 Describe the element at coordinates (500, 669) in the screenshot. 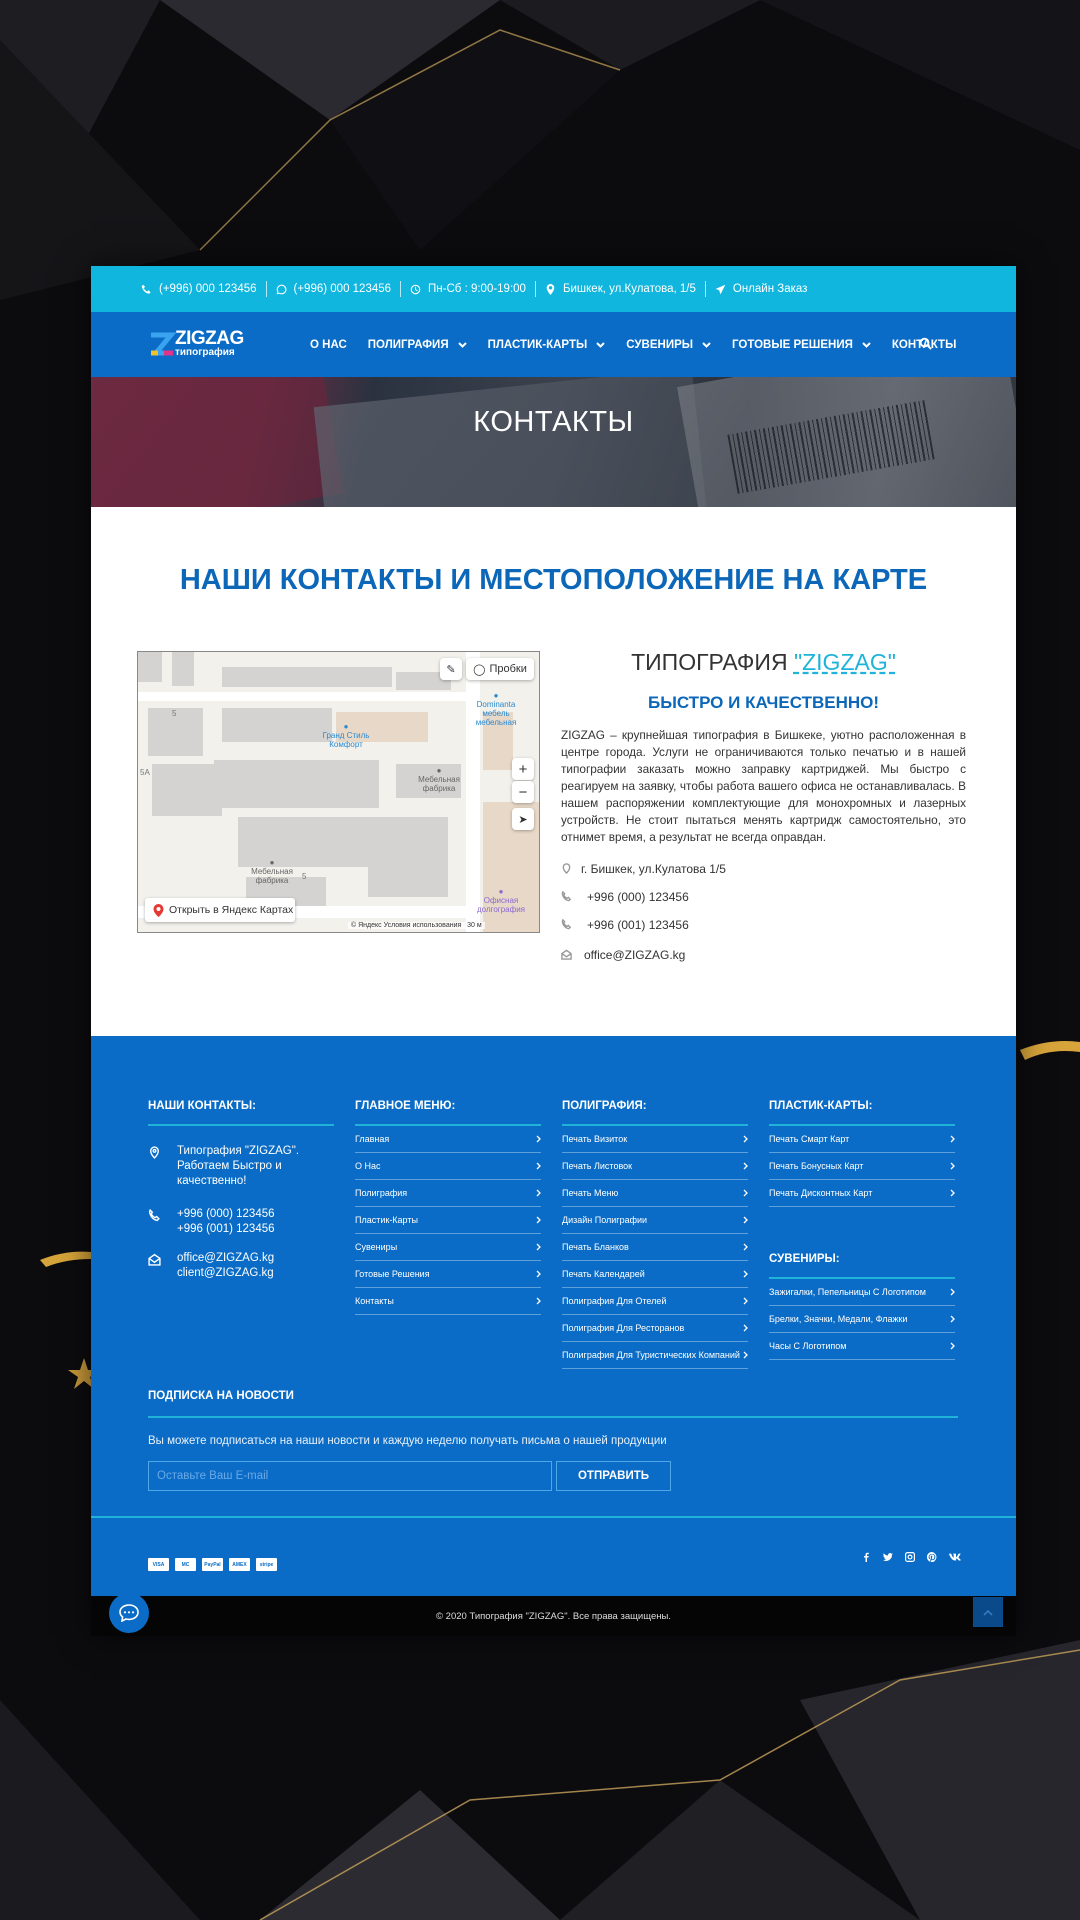

I see `map-traffic-button: ◯ Пробки` at that location.